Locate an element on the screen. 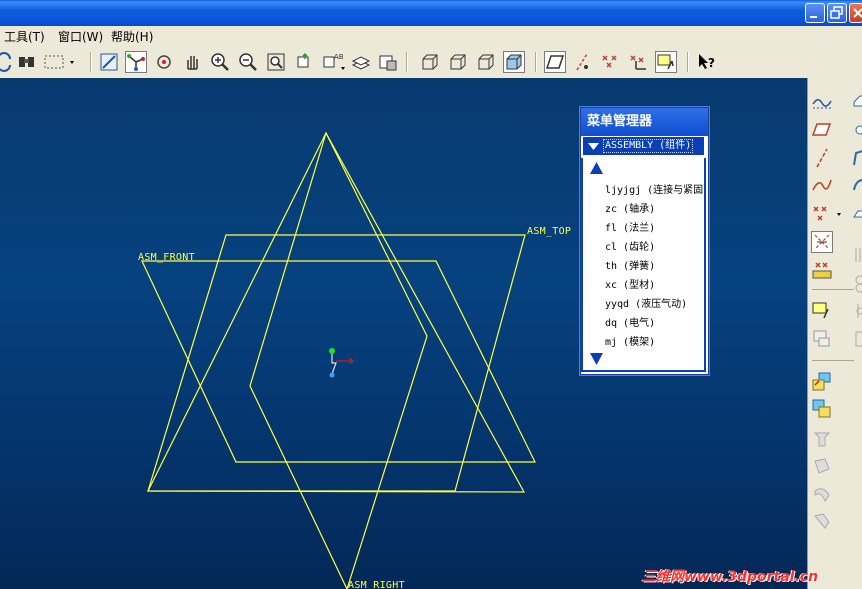 The height and width of the screenshot is (589, 862). pattern-tool-button is located at coordinates (856, 283).